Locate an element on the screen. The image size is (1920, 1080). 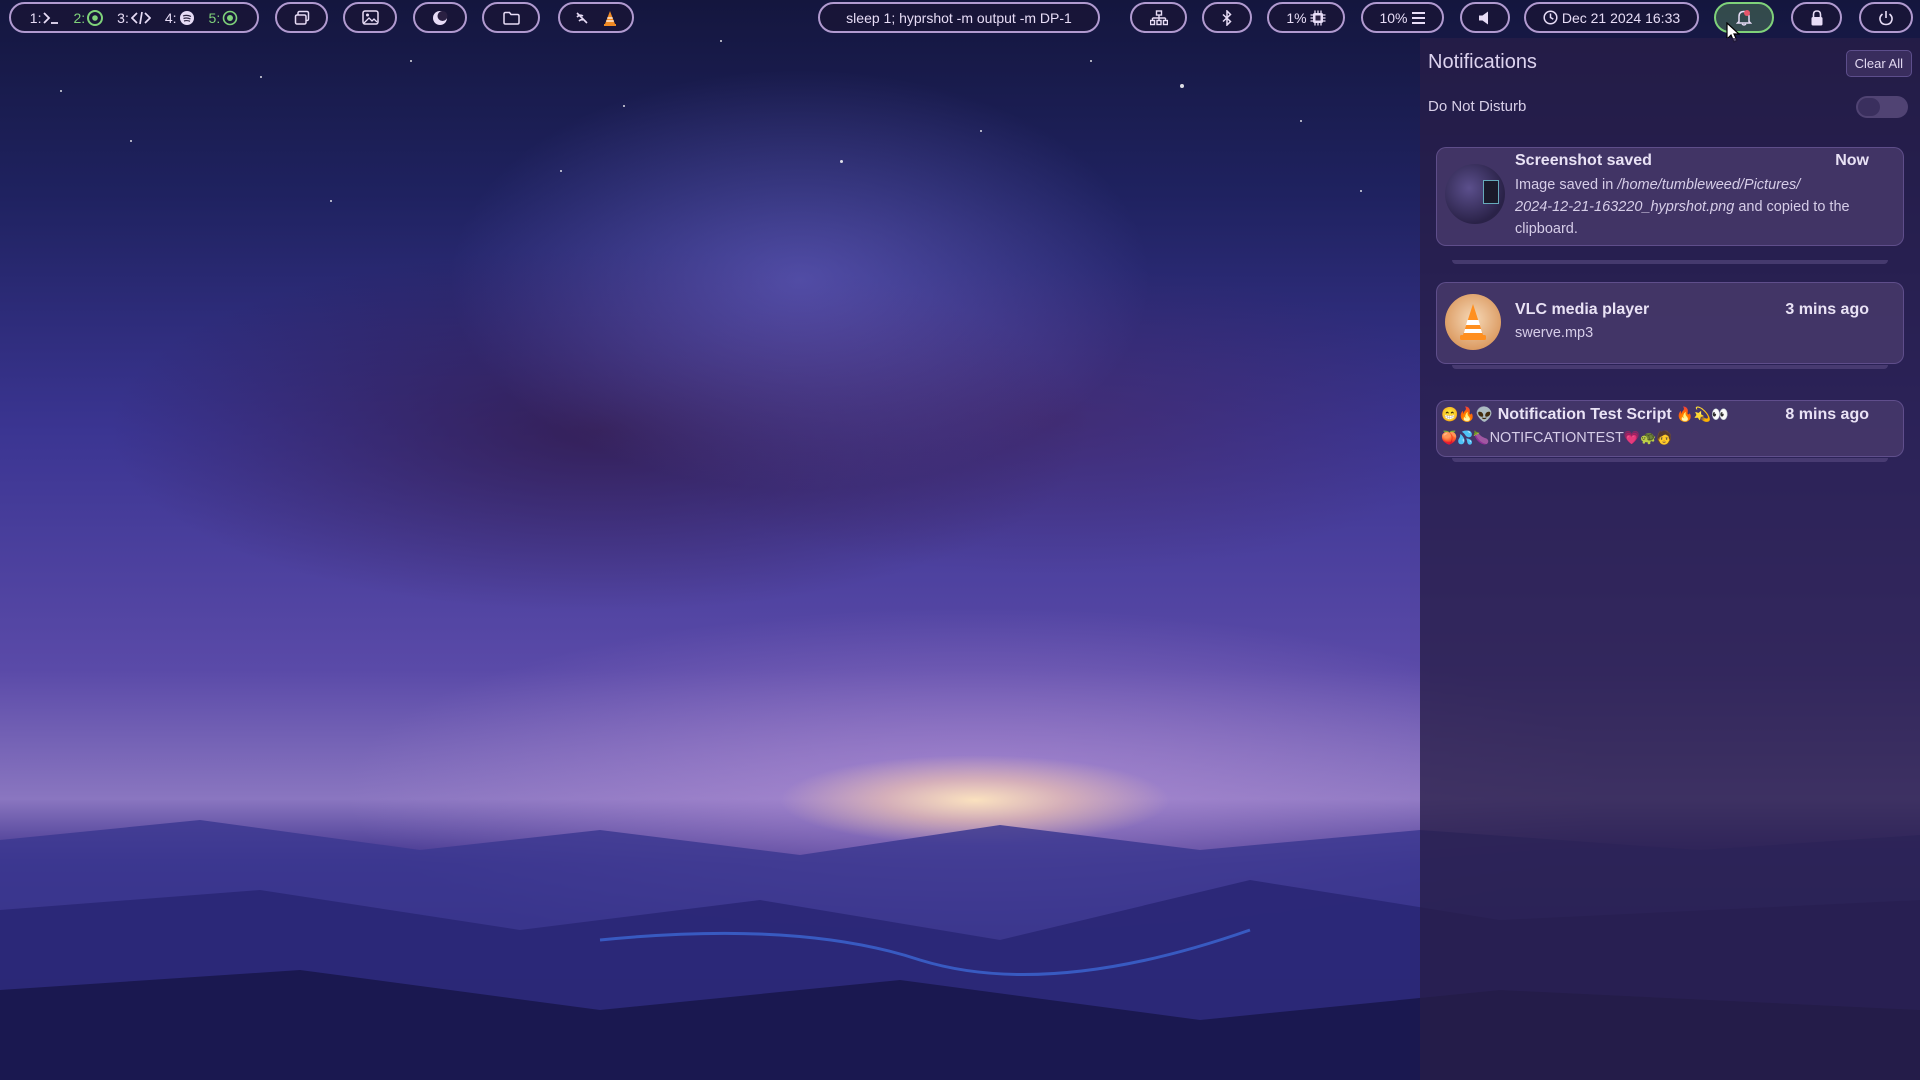
notification-card: VLC media player 3 mins ago swerve.mp3 is located at coordinates (1670, 323).